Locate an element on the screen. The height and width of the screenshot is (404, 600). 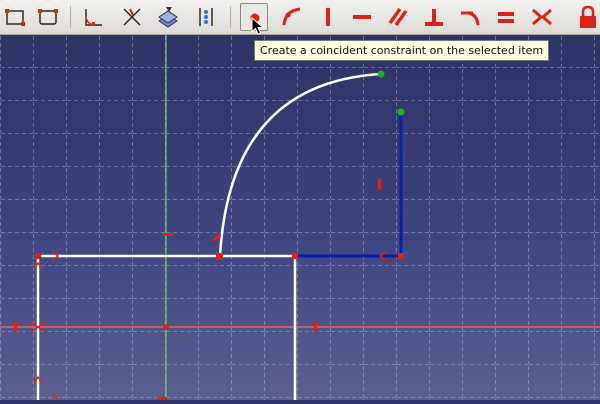
arc-endpoint is located at coordinates (381, 74).